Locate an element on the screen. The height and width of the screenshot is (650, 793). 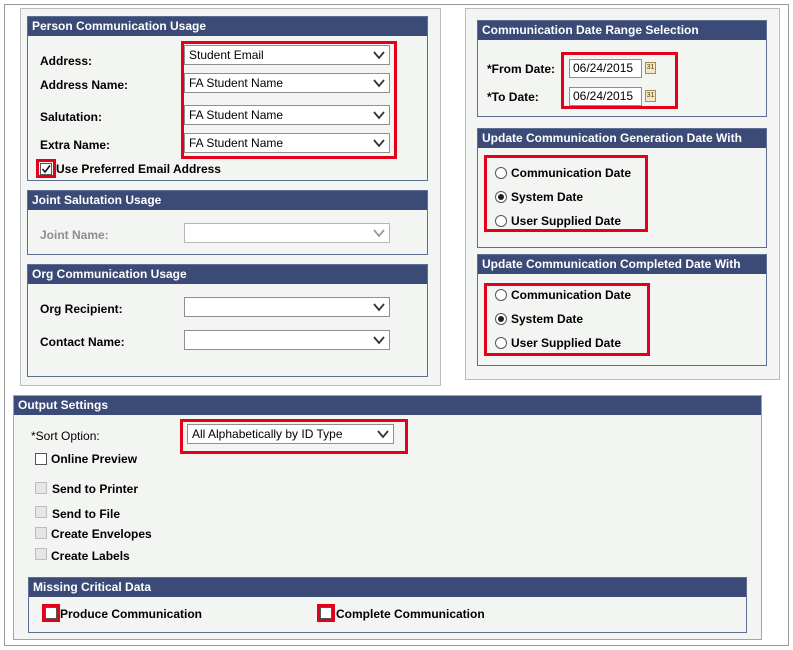
address-label: Address: is located at coordinates (66, 61).